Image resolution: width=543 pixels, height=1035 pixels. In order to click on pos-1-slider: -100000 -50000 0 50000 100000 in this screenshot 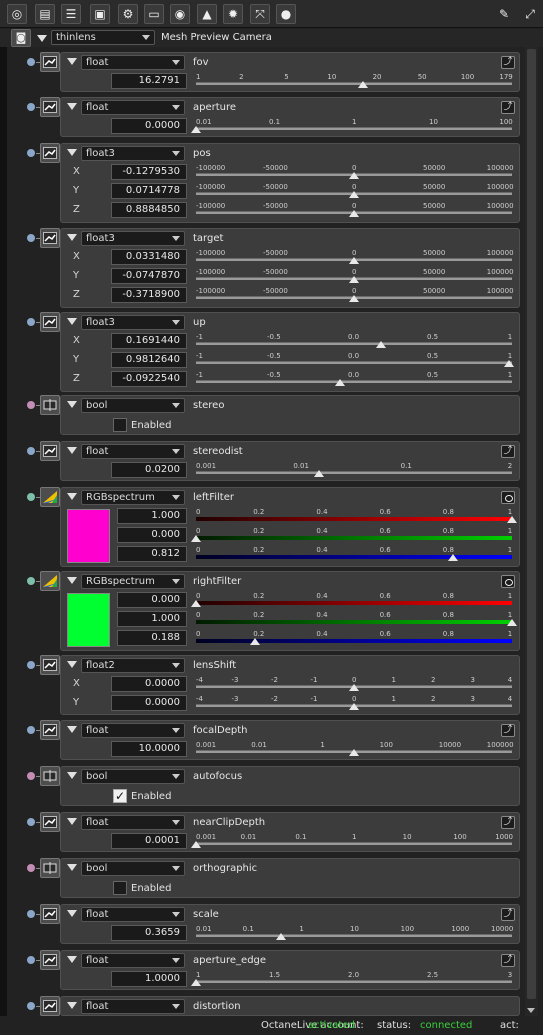, I will do `click(355, 190)`.